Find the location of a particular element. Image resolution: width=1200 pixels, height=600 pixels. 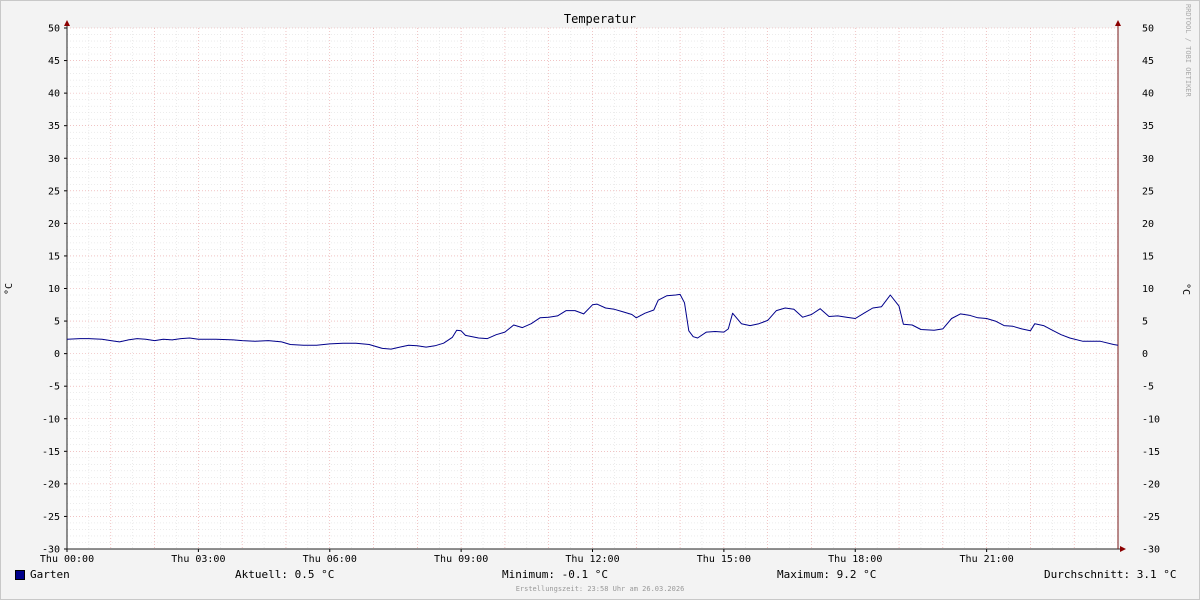

y-tick-label-right: 25 is located at coordinates (1148, 191).